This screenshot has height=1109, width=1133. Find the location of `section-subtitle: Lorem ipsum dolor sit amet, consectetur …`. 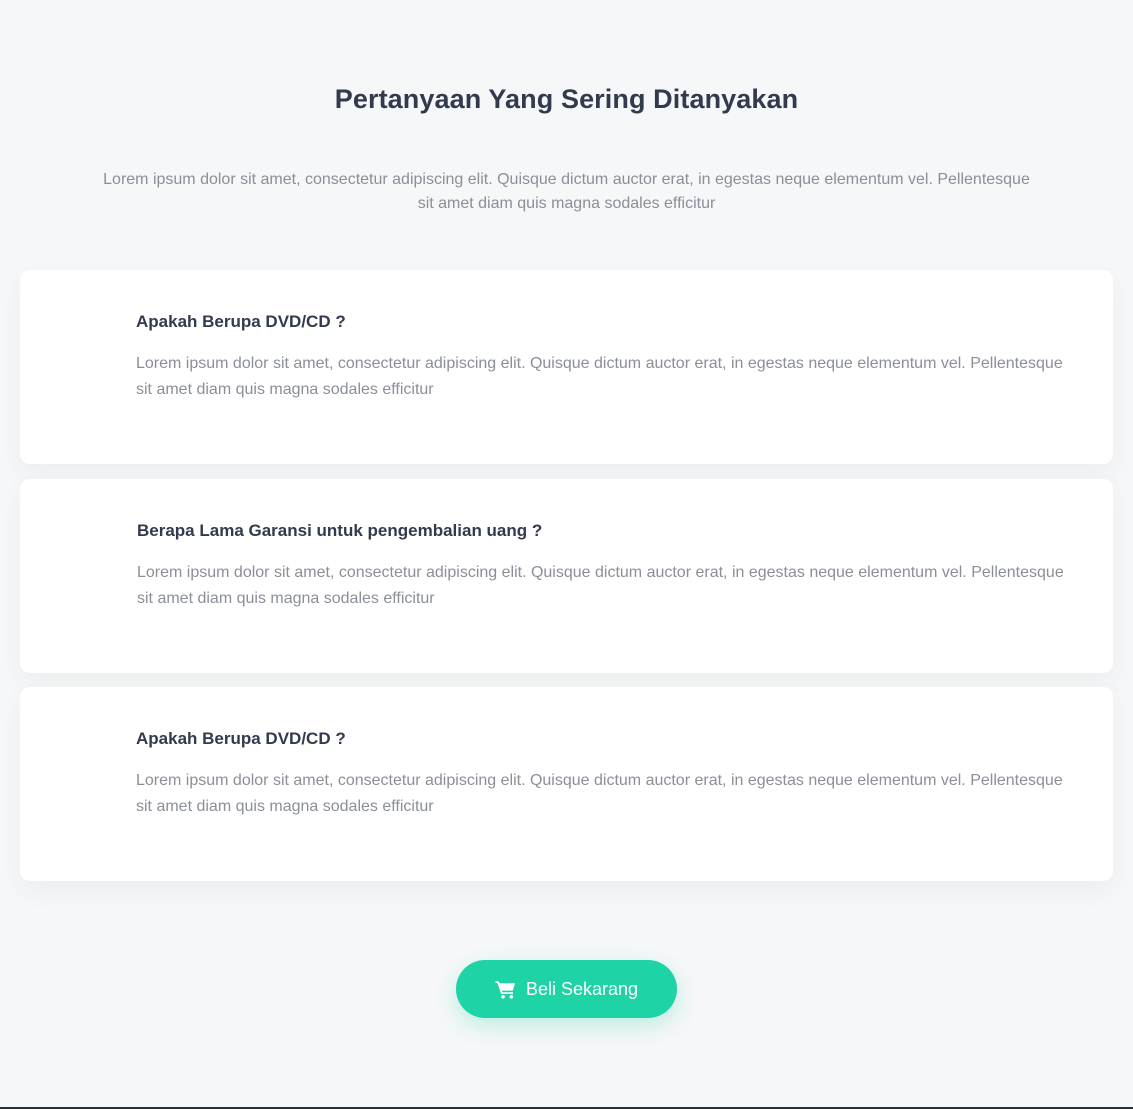

section-subtitle: Lorem ipsum dolor sit amet, consectetur … is located at coordinates (566, 191).